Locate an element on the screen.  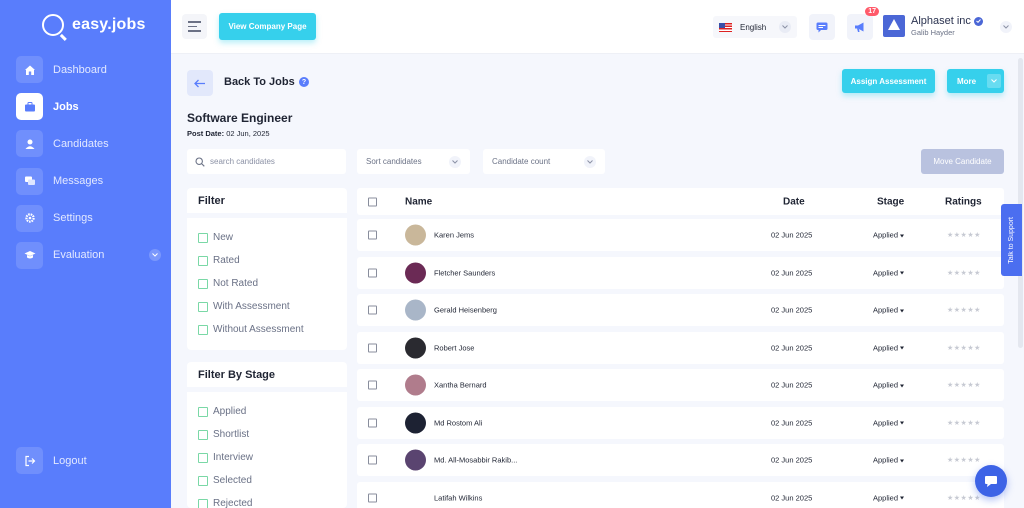
ratings-column-header: Ratings is located at coordinates (963, 201).